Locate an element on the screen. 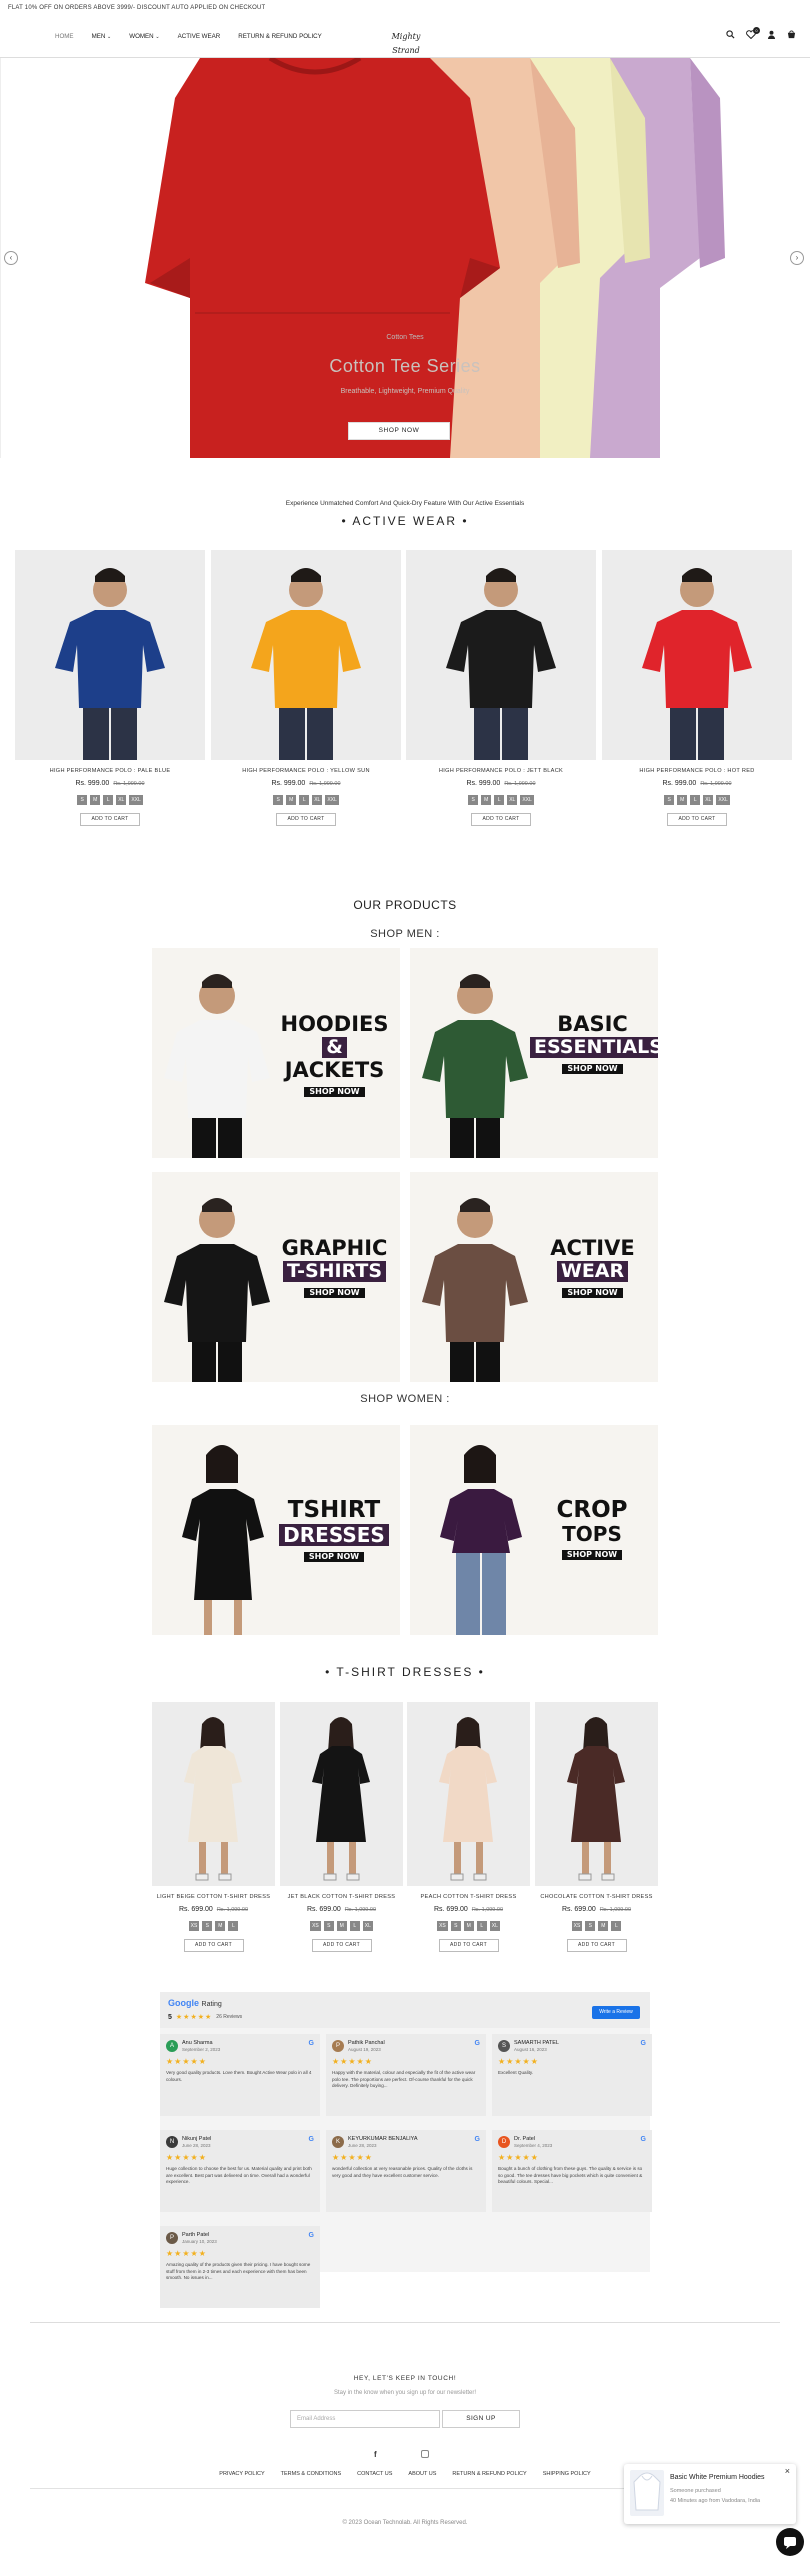 Image resolution: width=810 pixels, height=2560 pixels. account-icon is located at coordinates (771, 34).